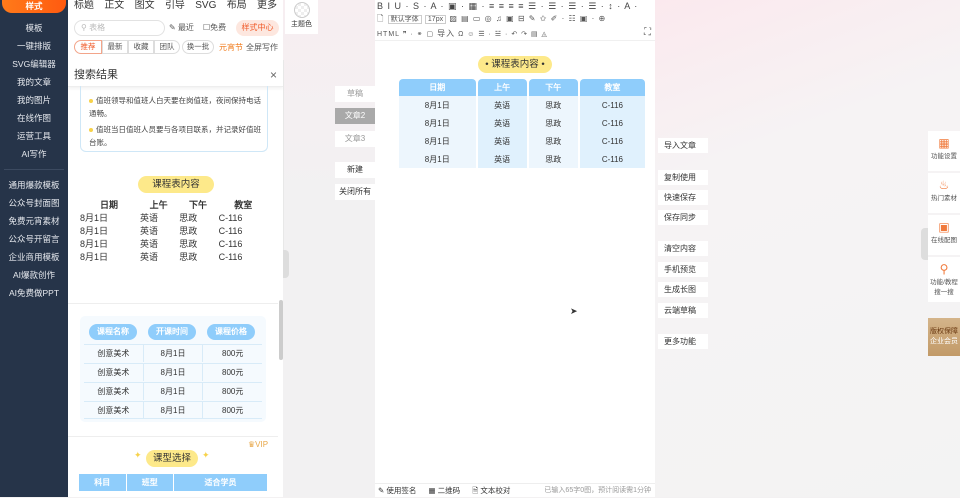 This screenshot has height=498, width=960. I want to click on save-sync-button: 保存同步, so click(683, 217).